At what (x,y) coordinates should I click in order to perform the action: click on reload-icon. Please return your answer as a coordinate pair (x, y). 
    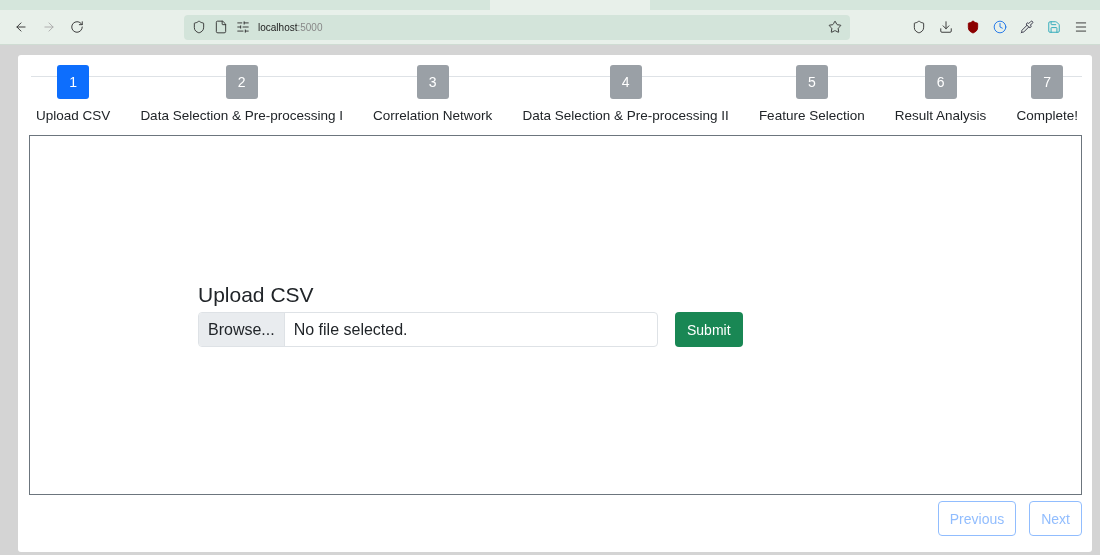
    Looking at the image, I should click on (77, 27).